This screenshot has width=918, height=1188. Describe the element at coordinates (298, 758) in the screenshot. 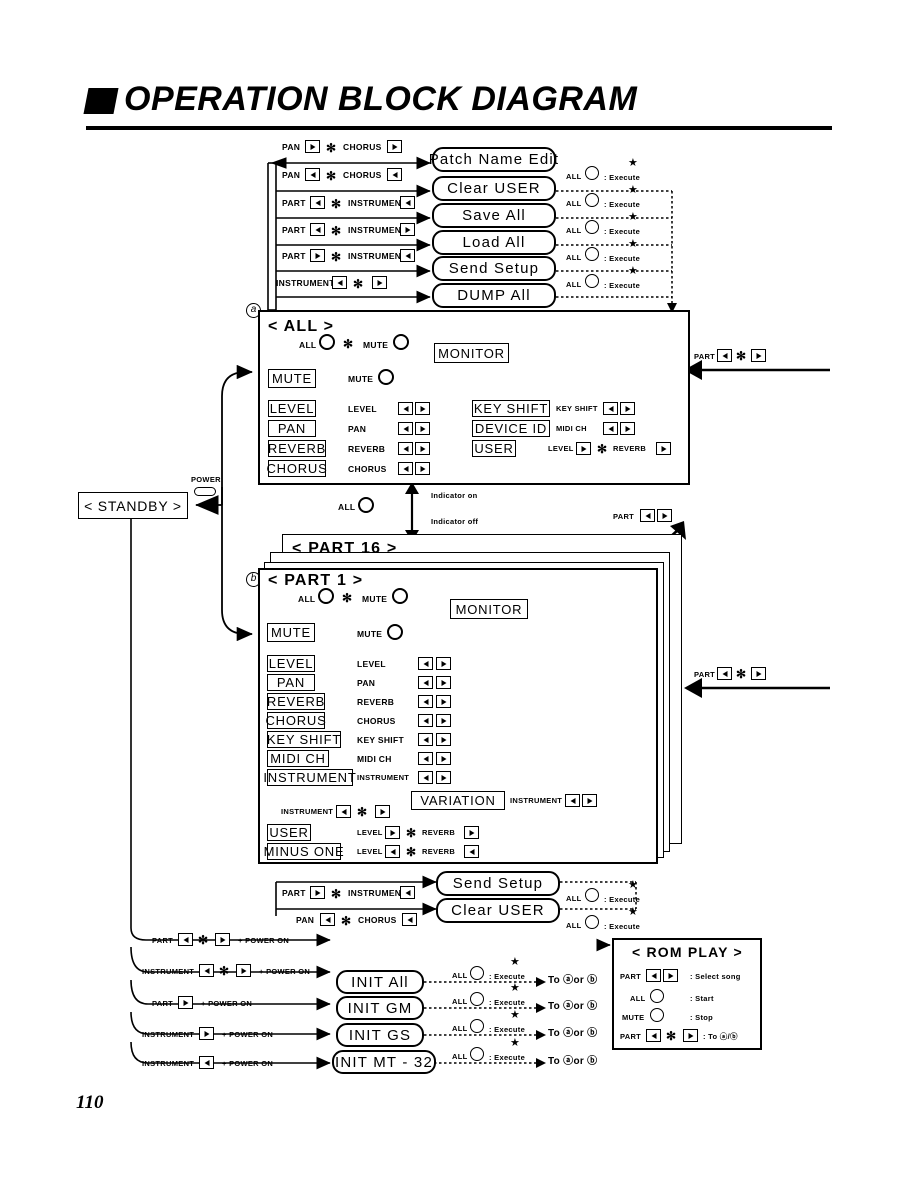

I see `midi-ch-button: MIDI CH` at that location.